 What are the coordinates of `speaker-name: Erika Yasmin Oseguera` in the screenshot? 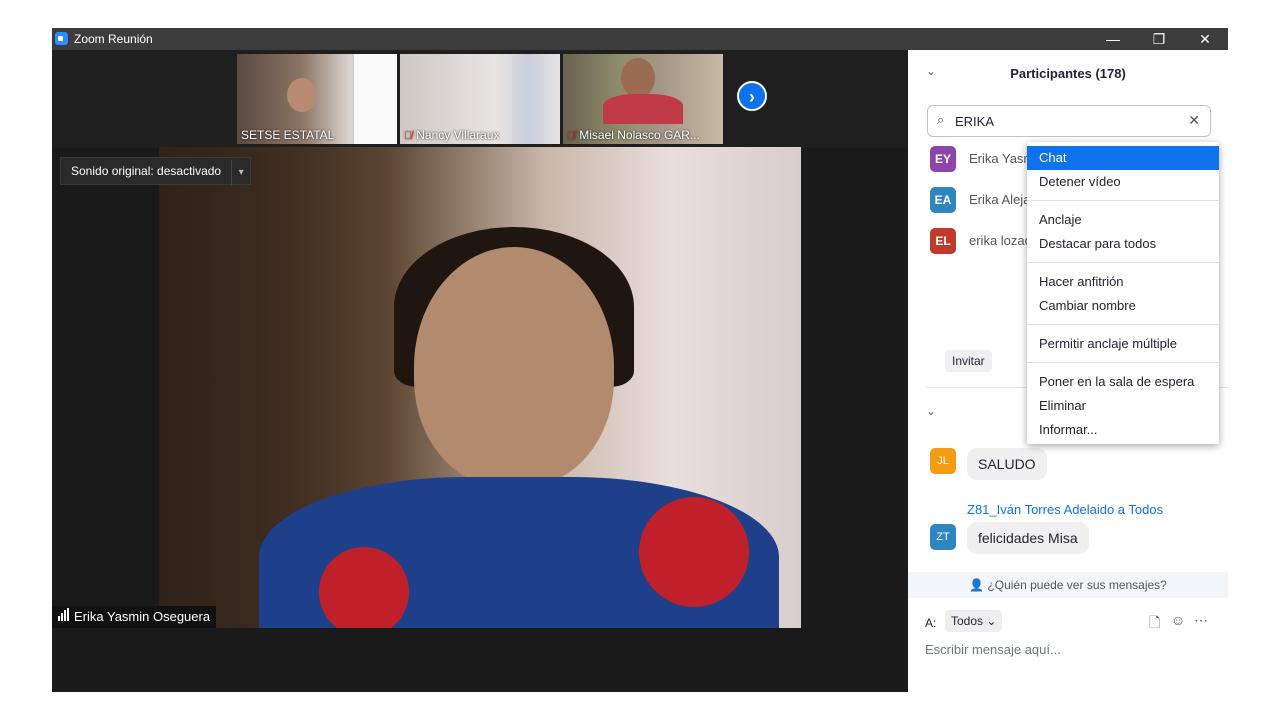 It's located at (142, 616).